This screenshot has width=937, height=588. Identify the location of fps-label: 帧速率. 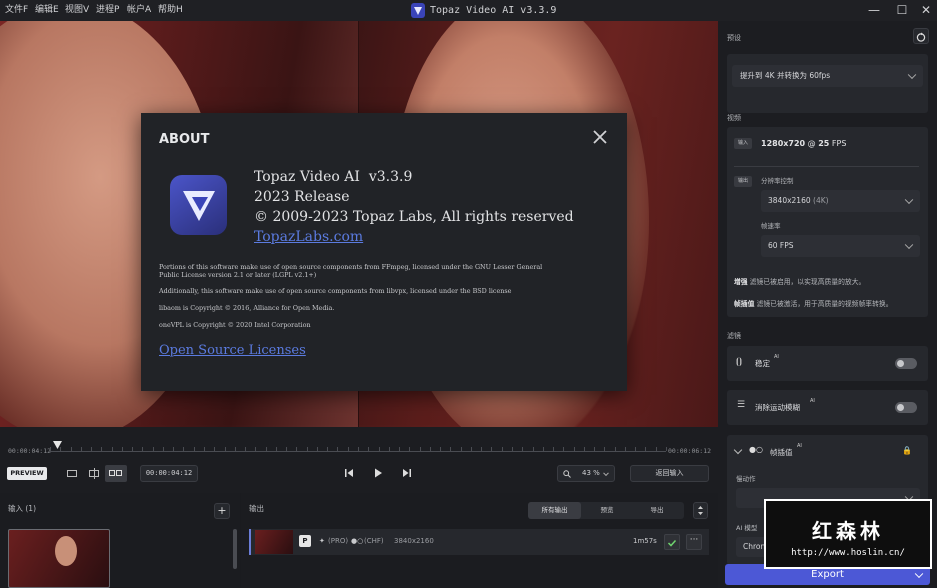
(771, 226).